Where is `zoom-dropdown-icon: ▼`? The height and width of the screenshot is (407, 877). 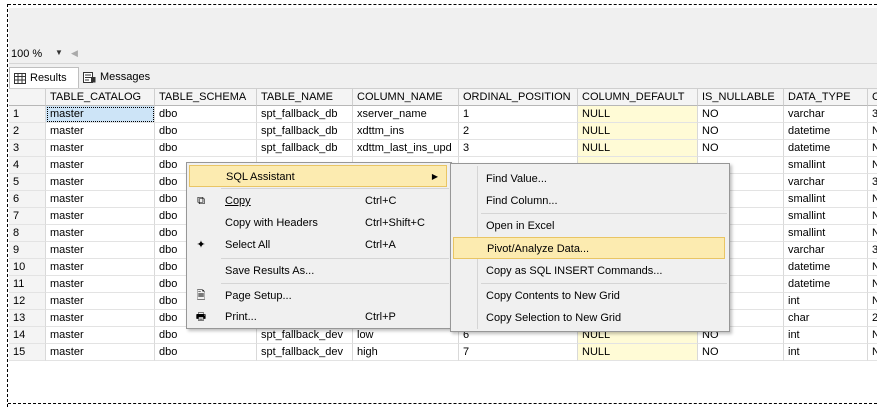 zoom-dropdown-icon: ▼ is located at coordinates (59, 52).